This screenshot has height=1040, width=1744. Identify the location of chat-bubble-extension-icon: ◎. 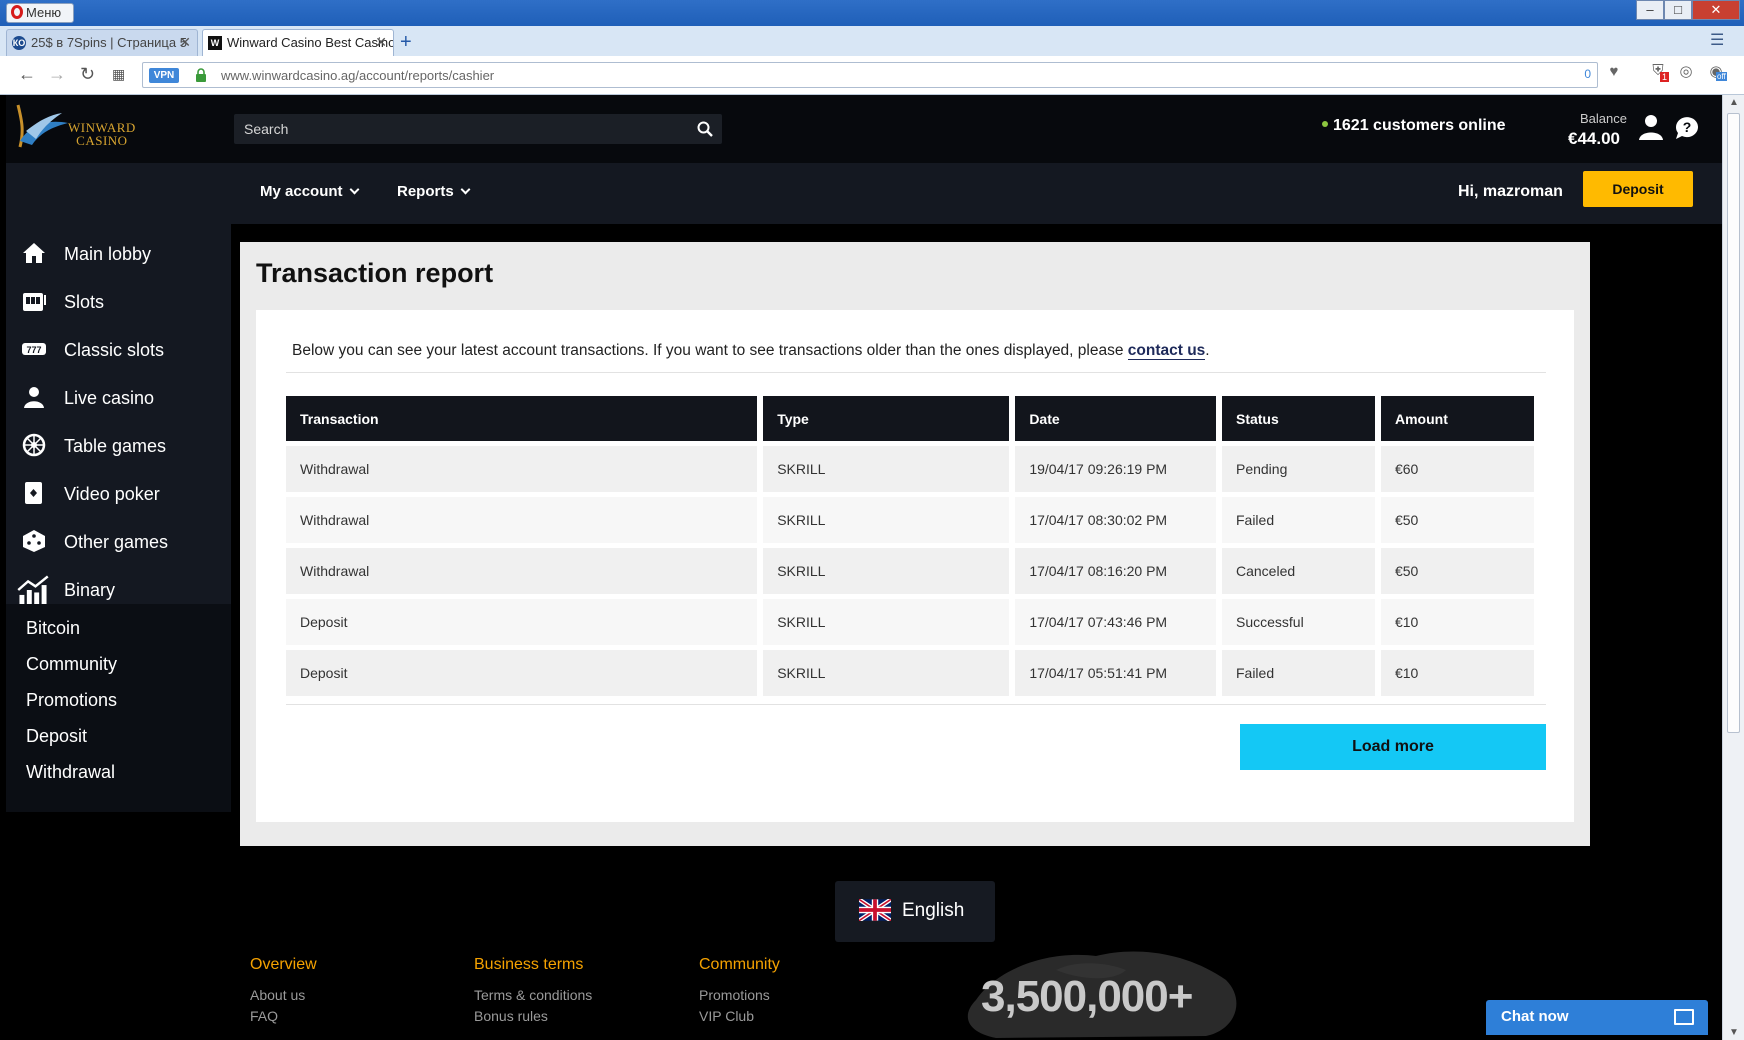
(1686, 72).